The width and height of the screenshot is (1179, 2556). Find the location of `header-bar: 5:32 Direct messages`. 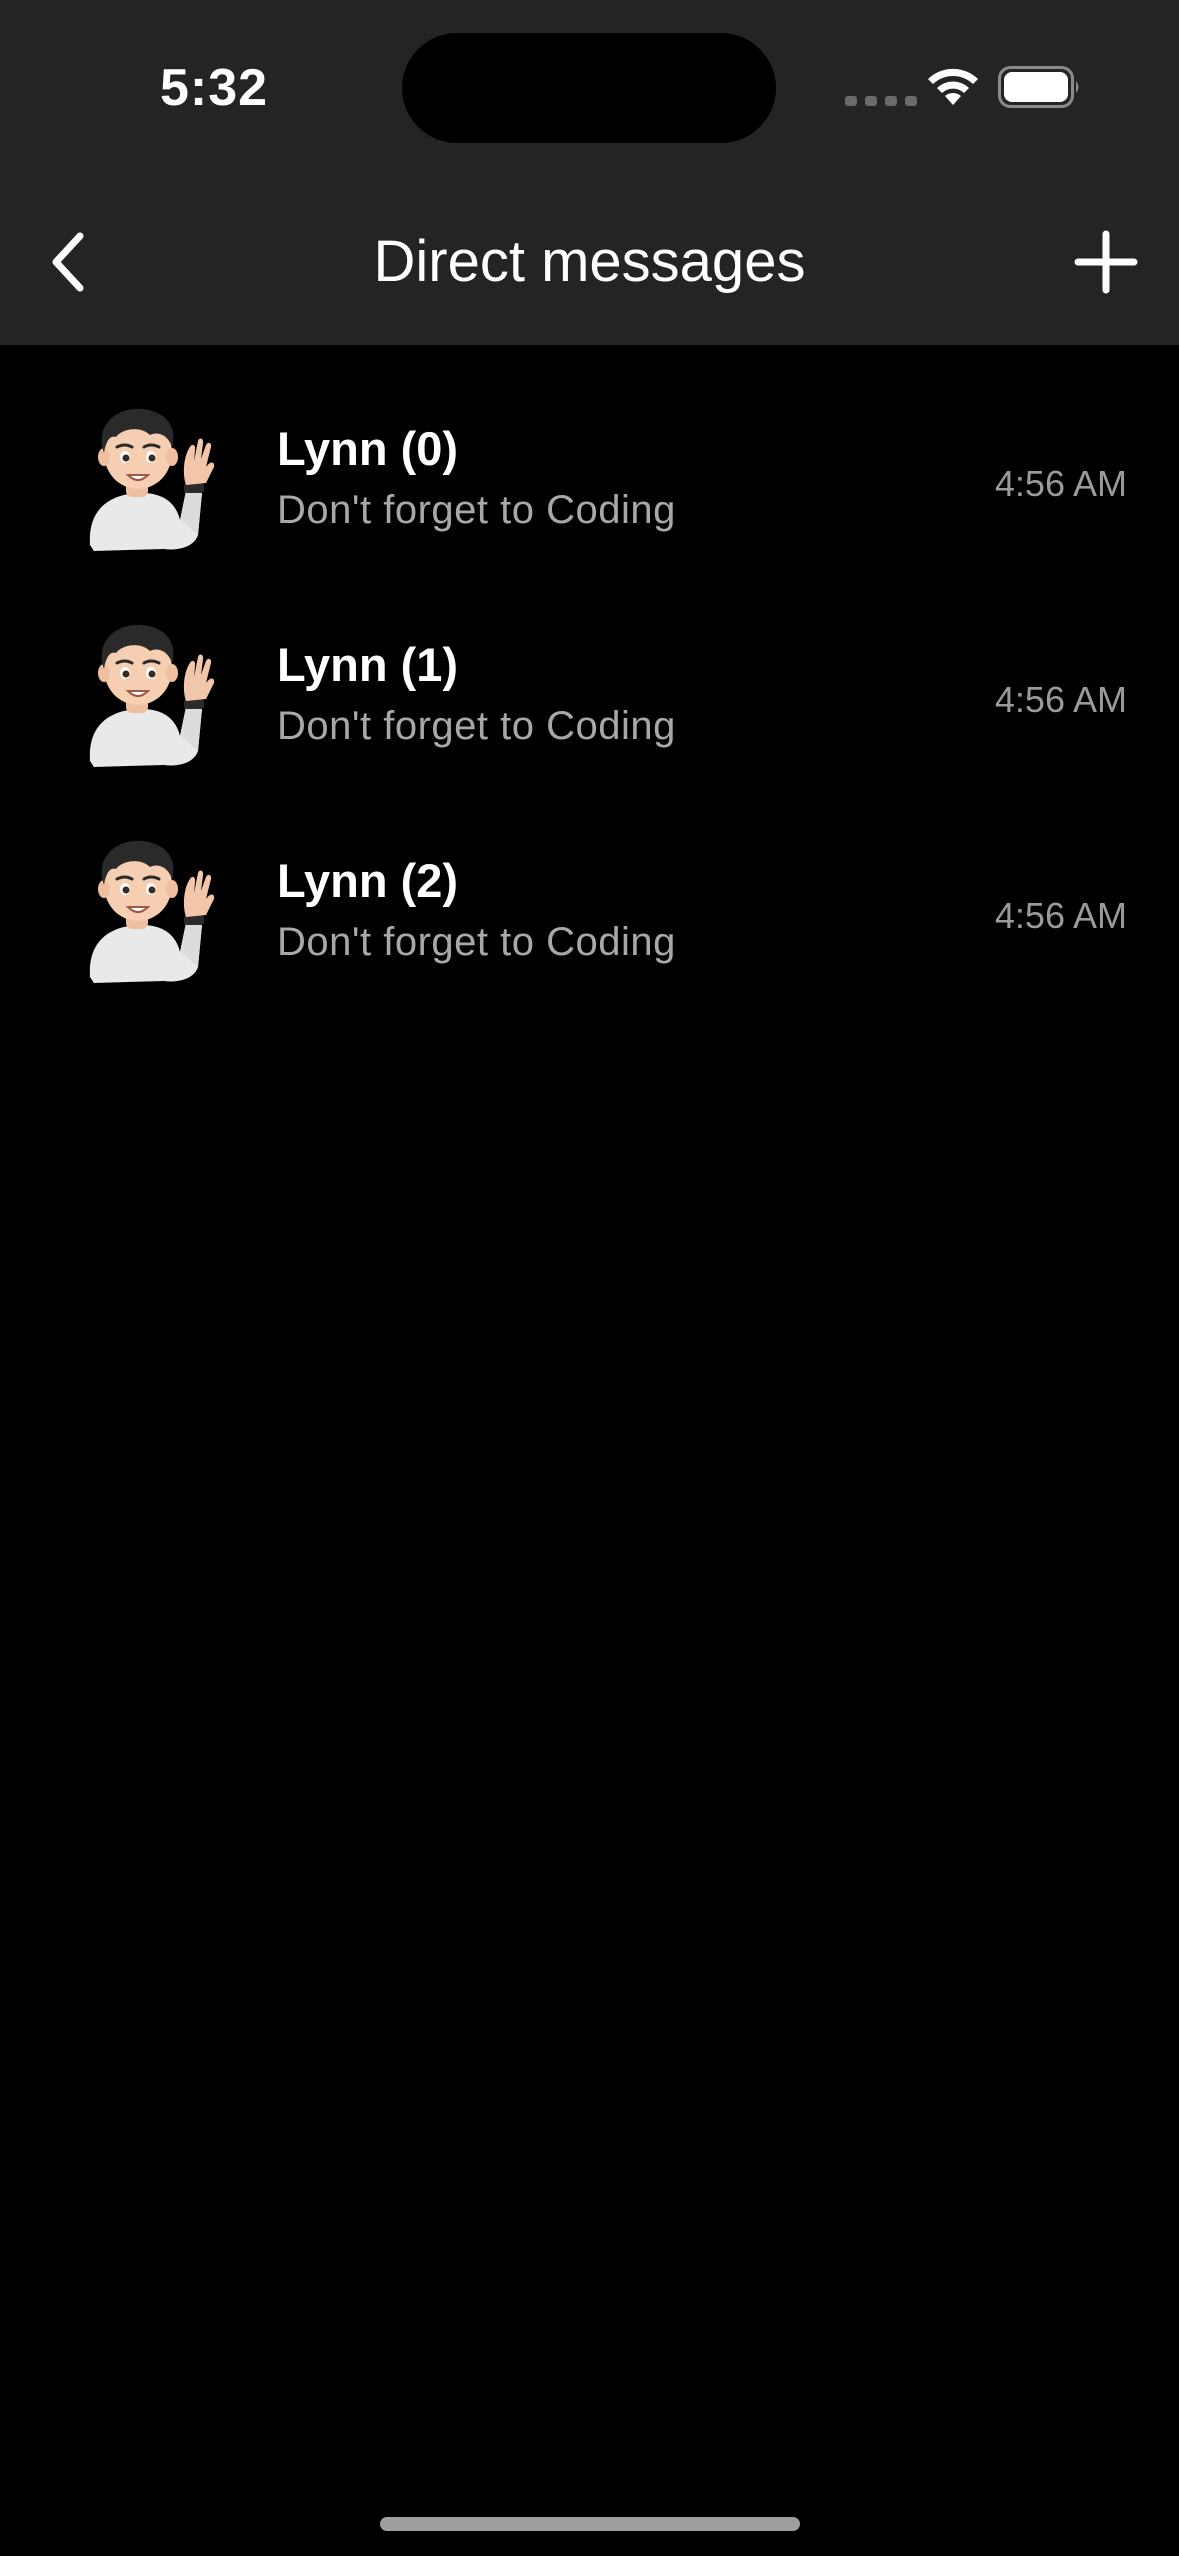

header-bar: 5:32 Direct messages is located at coordinates (589, 172).